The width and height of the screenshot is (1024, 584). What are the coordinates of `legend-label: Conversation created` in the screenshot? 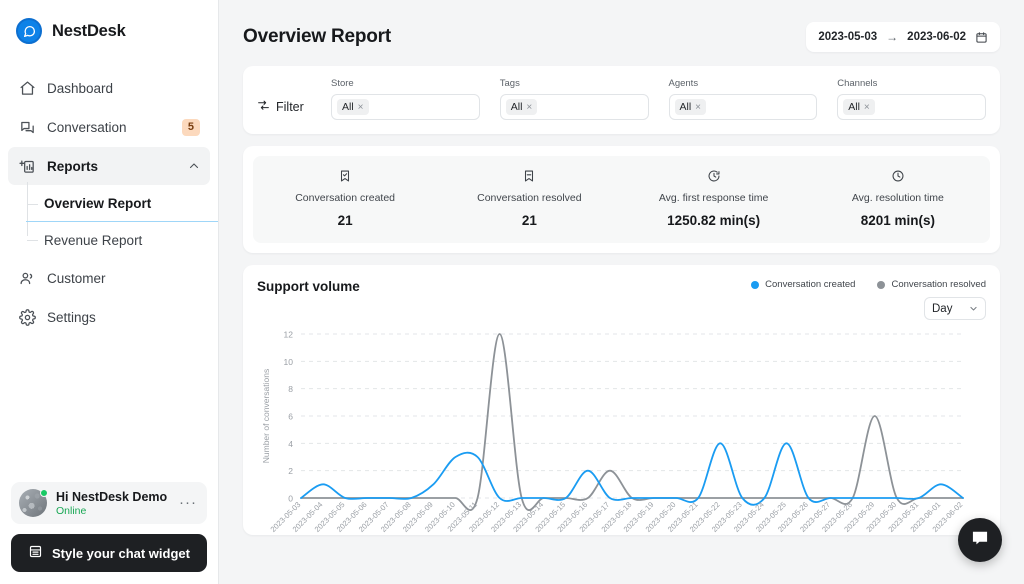 It's located at (810, 284).